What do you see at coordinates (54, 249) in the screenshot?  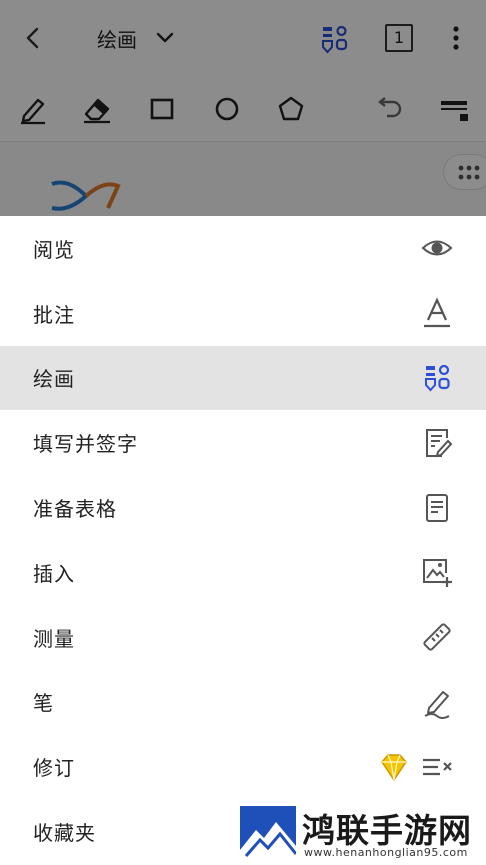 I see `menu-item-label: 阅览` at bounding box center [54, 249].